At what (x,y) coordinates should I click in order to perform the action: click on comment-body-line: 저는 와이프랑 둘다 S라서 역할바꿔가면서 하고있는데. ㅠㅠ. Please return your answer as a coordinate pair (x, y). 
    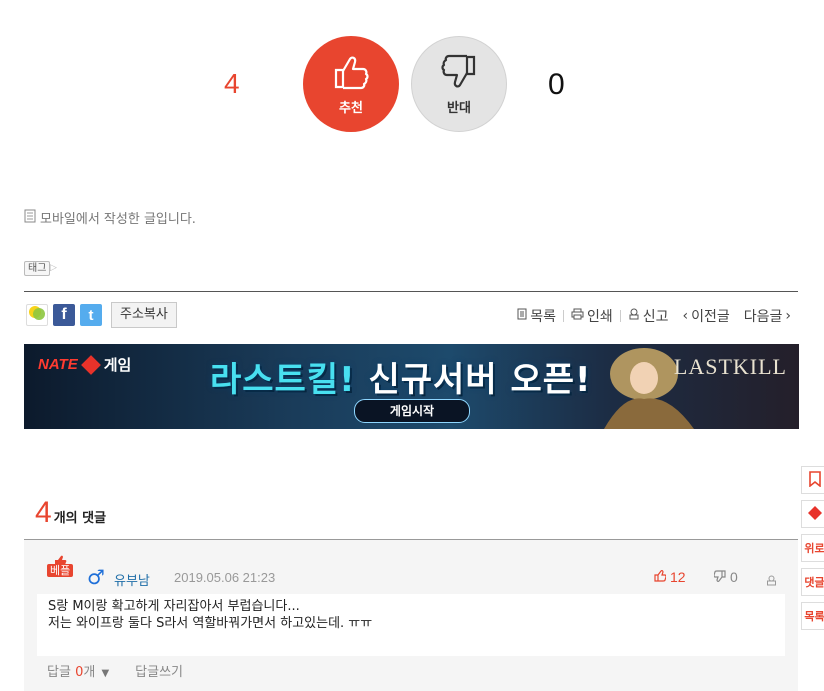
    Looking at the image, I should click on (210, 623).